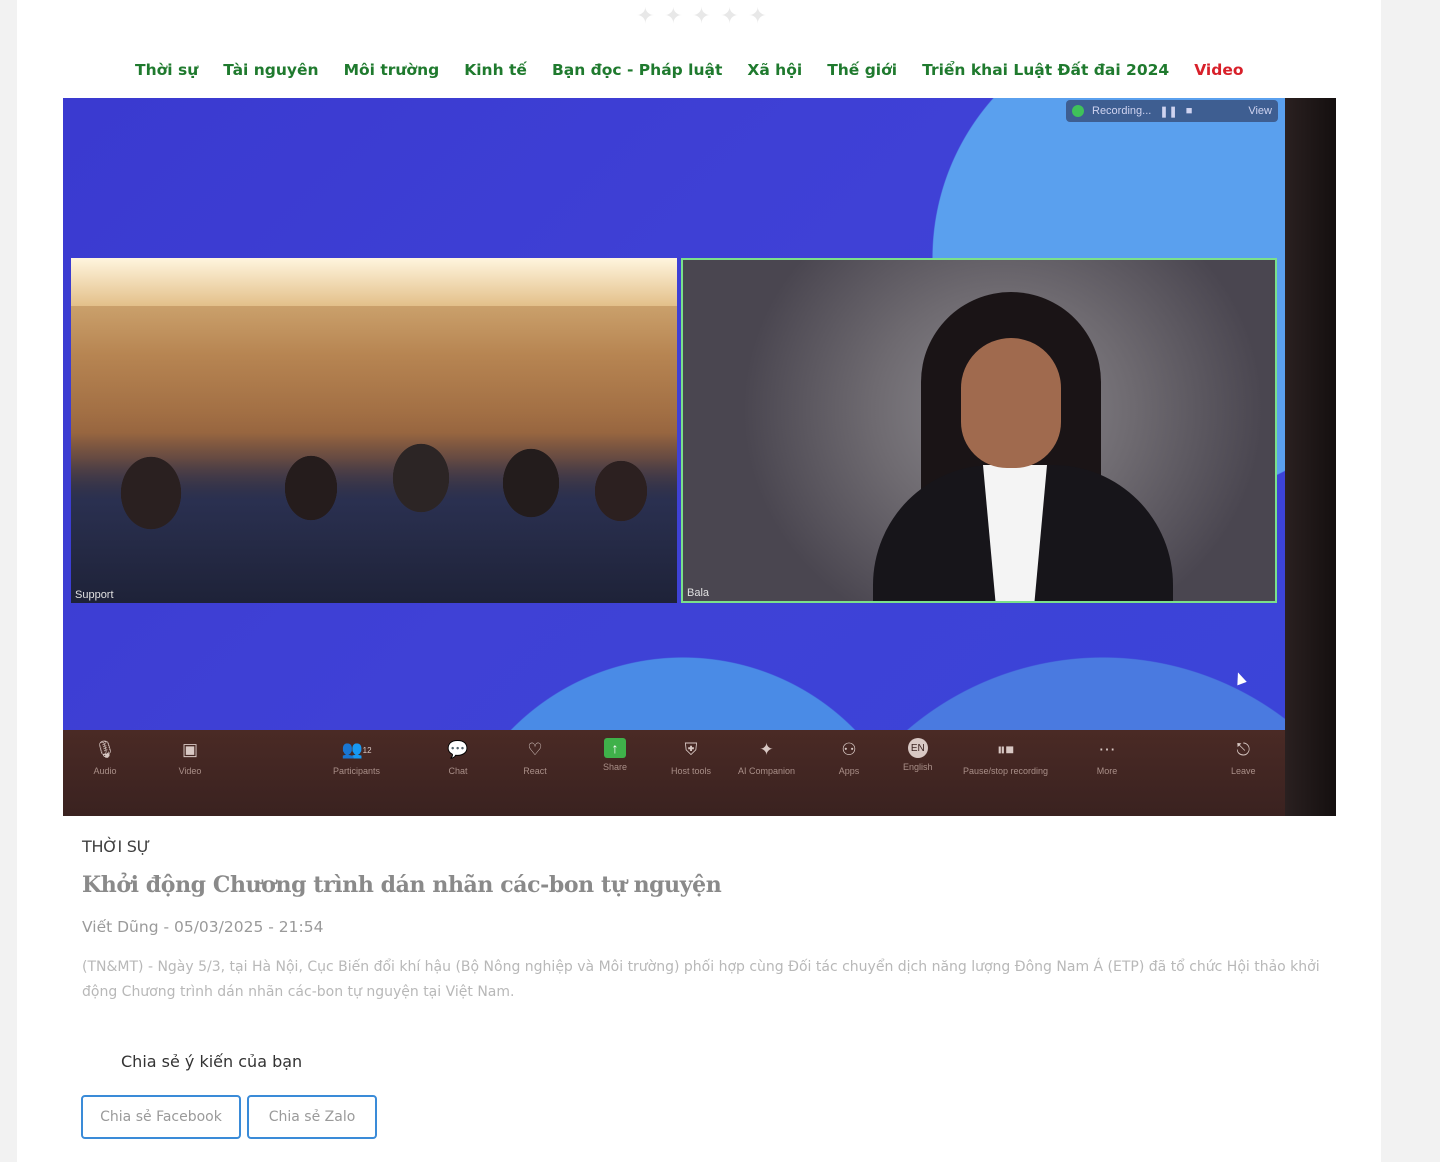 The height and width of the screenshot is (1162, 1440). I want to click on chat-icon: 💬, so click(458, 749).